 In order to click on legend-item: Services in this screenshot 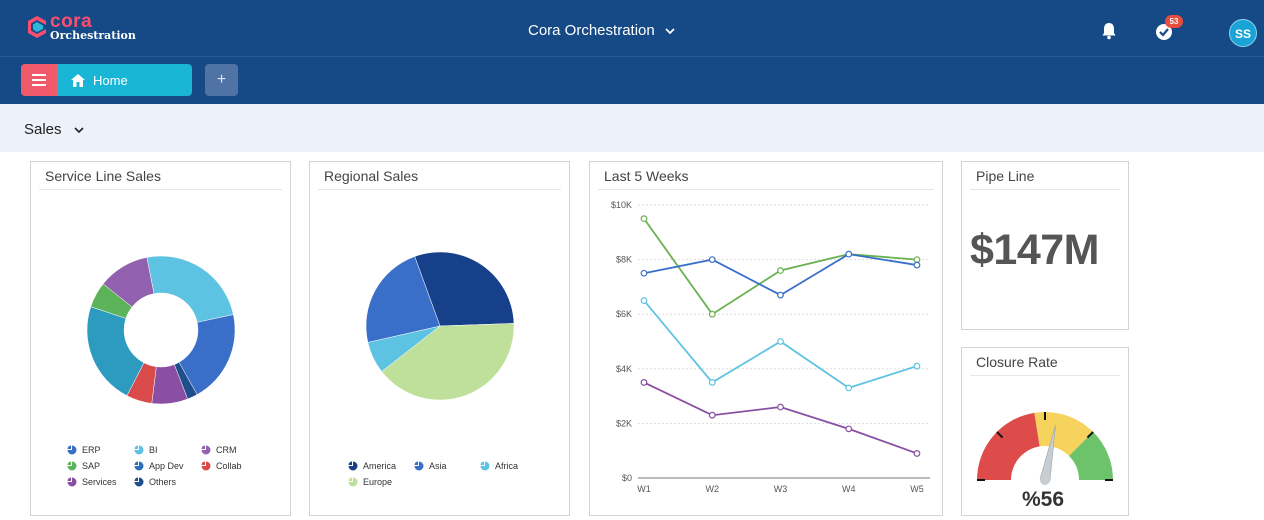, I will do `click(92, 482)`.